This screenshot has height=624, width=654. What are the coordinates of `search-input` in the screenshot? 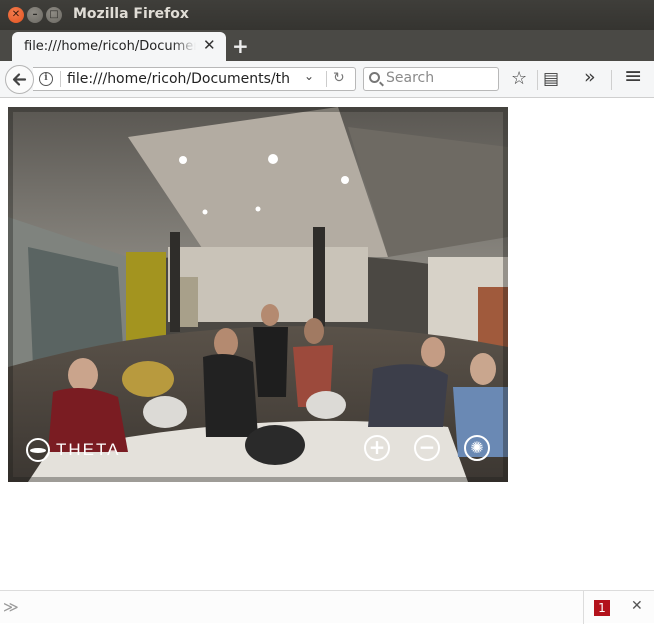 It's located at (440, 78).